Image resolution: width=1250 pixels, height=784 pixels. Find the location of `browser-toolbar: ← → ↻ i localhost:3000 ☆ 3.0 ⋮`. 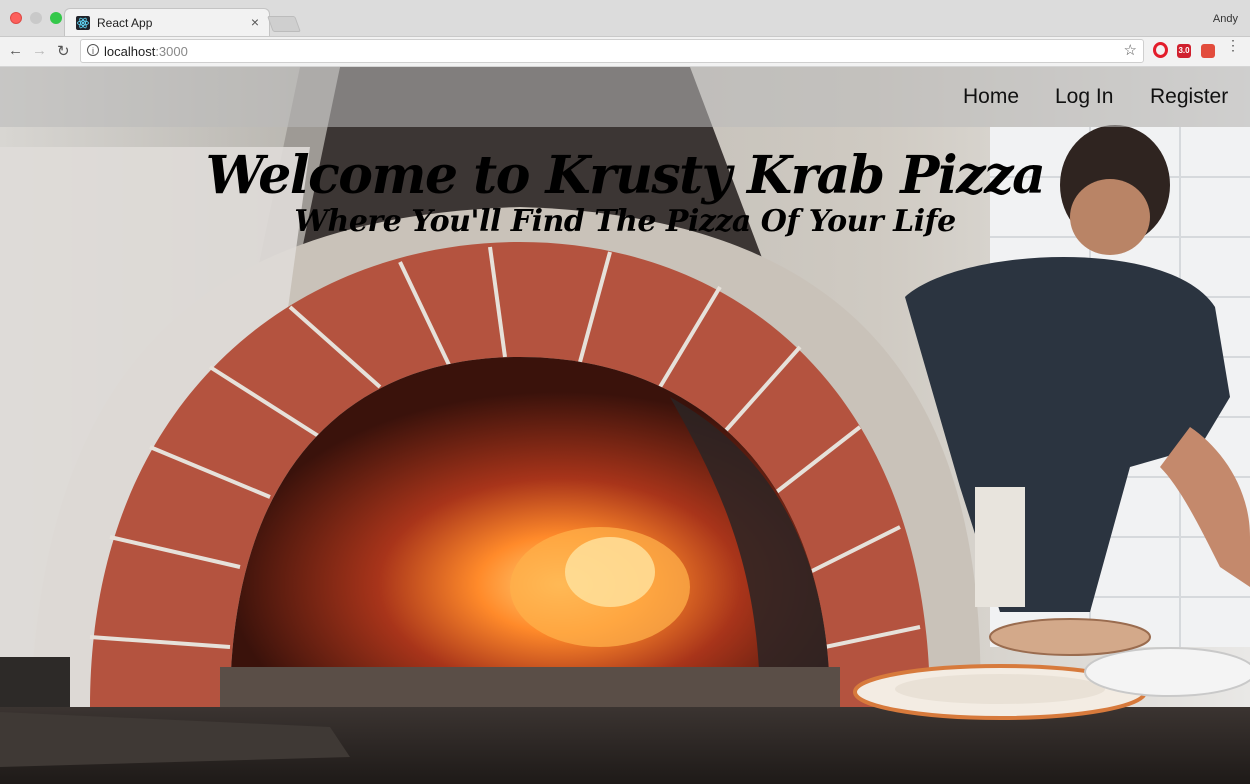

browser-toolbar: ← → ↻ i localhost:3000 ☆ 3.0 ⋮ is located at coordinates (625, 52).